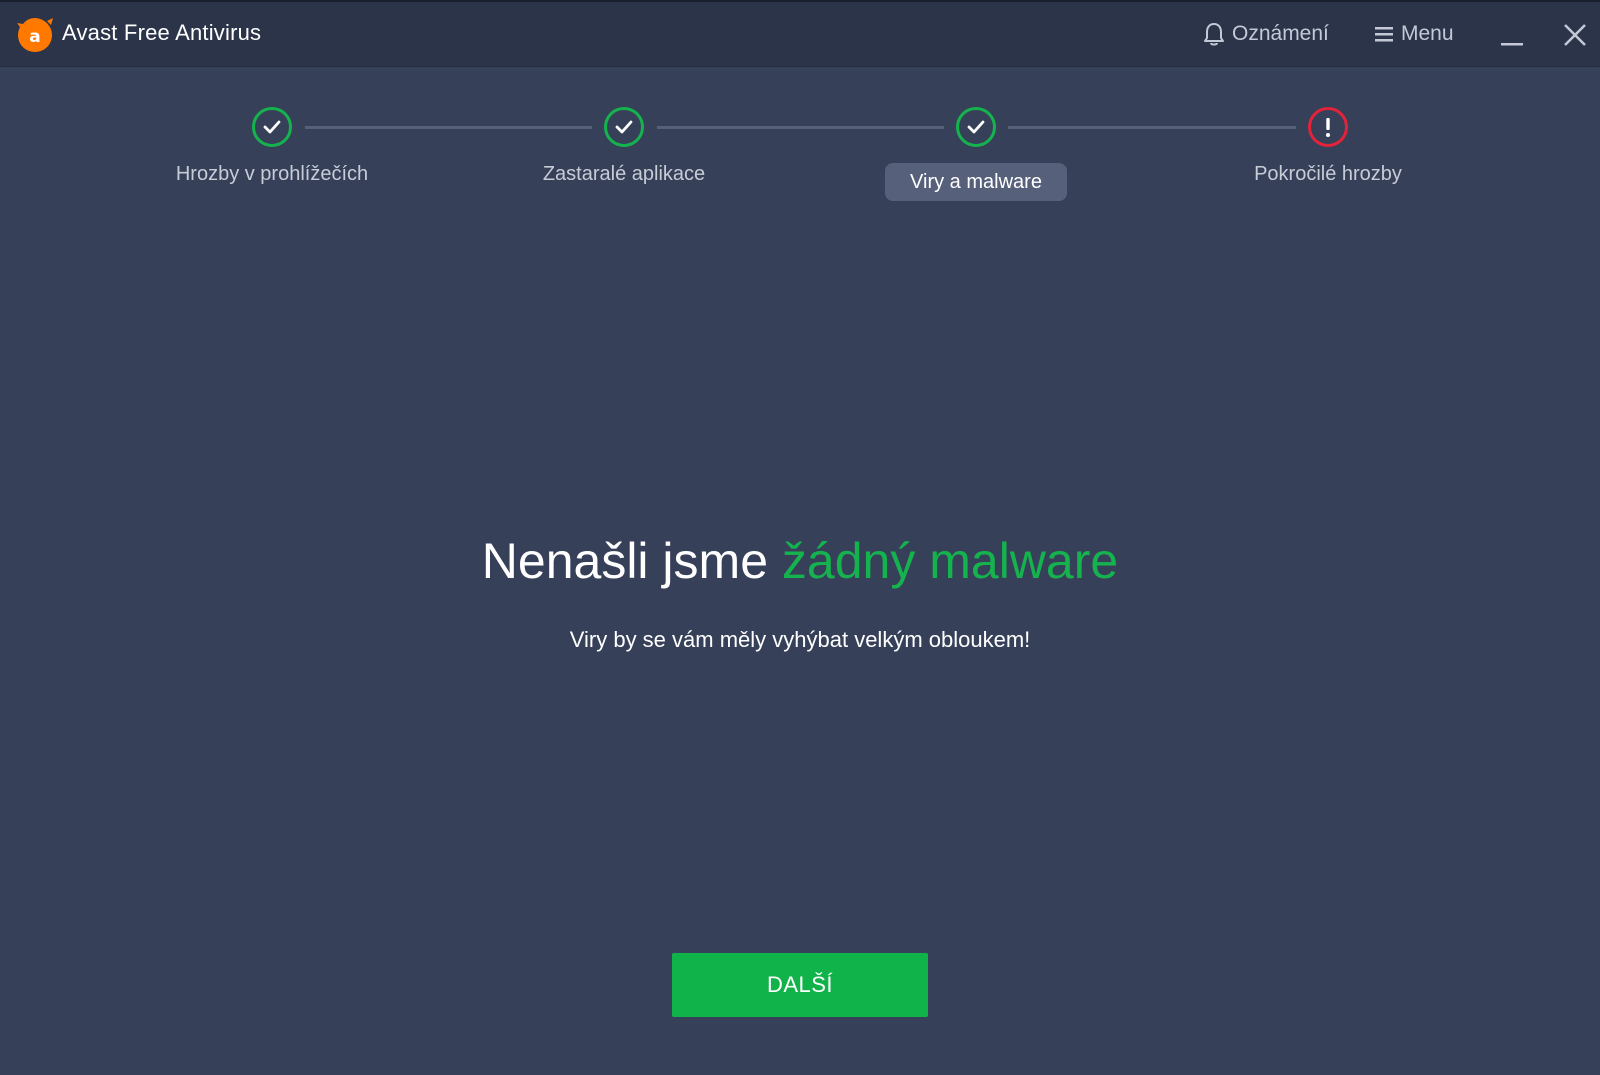 This screenshot has width=1600, height=1075. What do you see at coordinates (1328, 174) in the screenshot?
I see `step-4-label: Pokročilé hrozby` at bounding box center [1328, 174].